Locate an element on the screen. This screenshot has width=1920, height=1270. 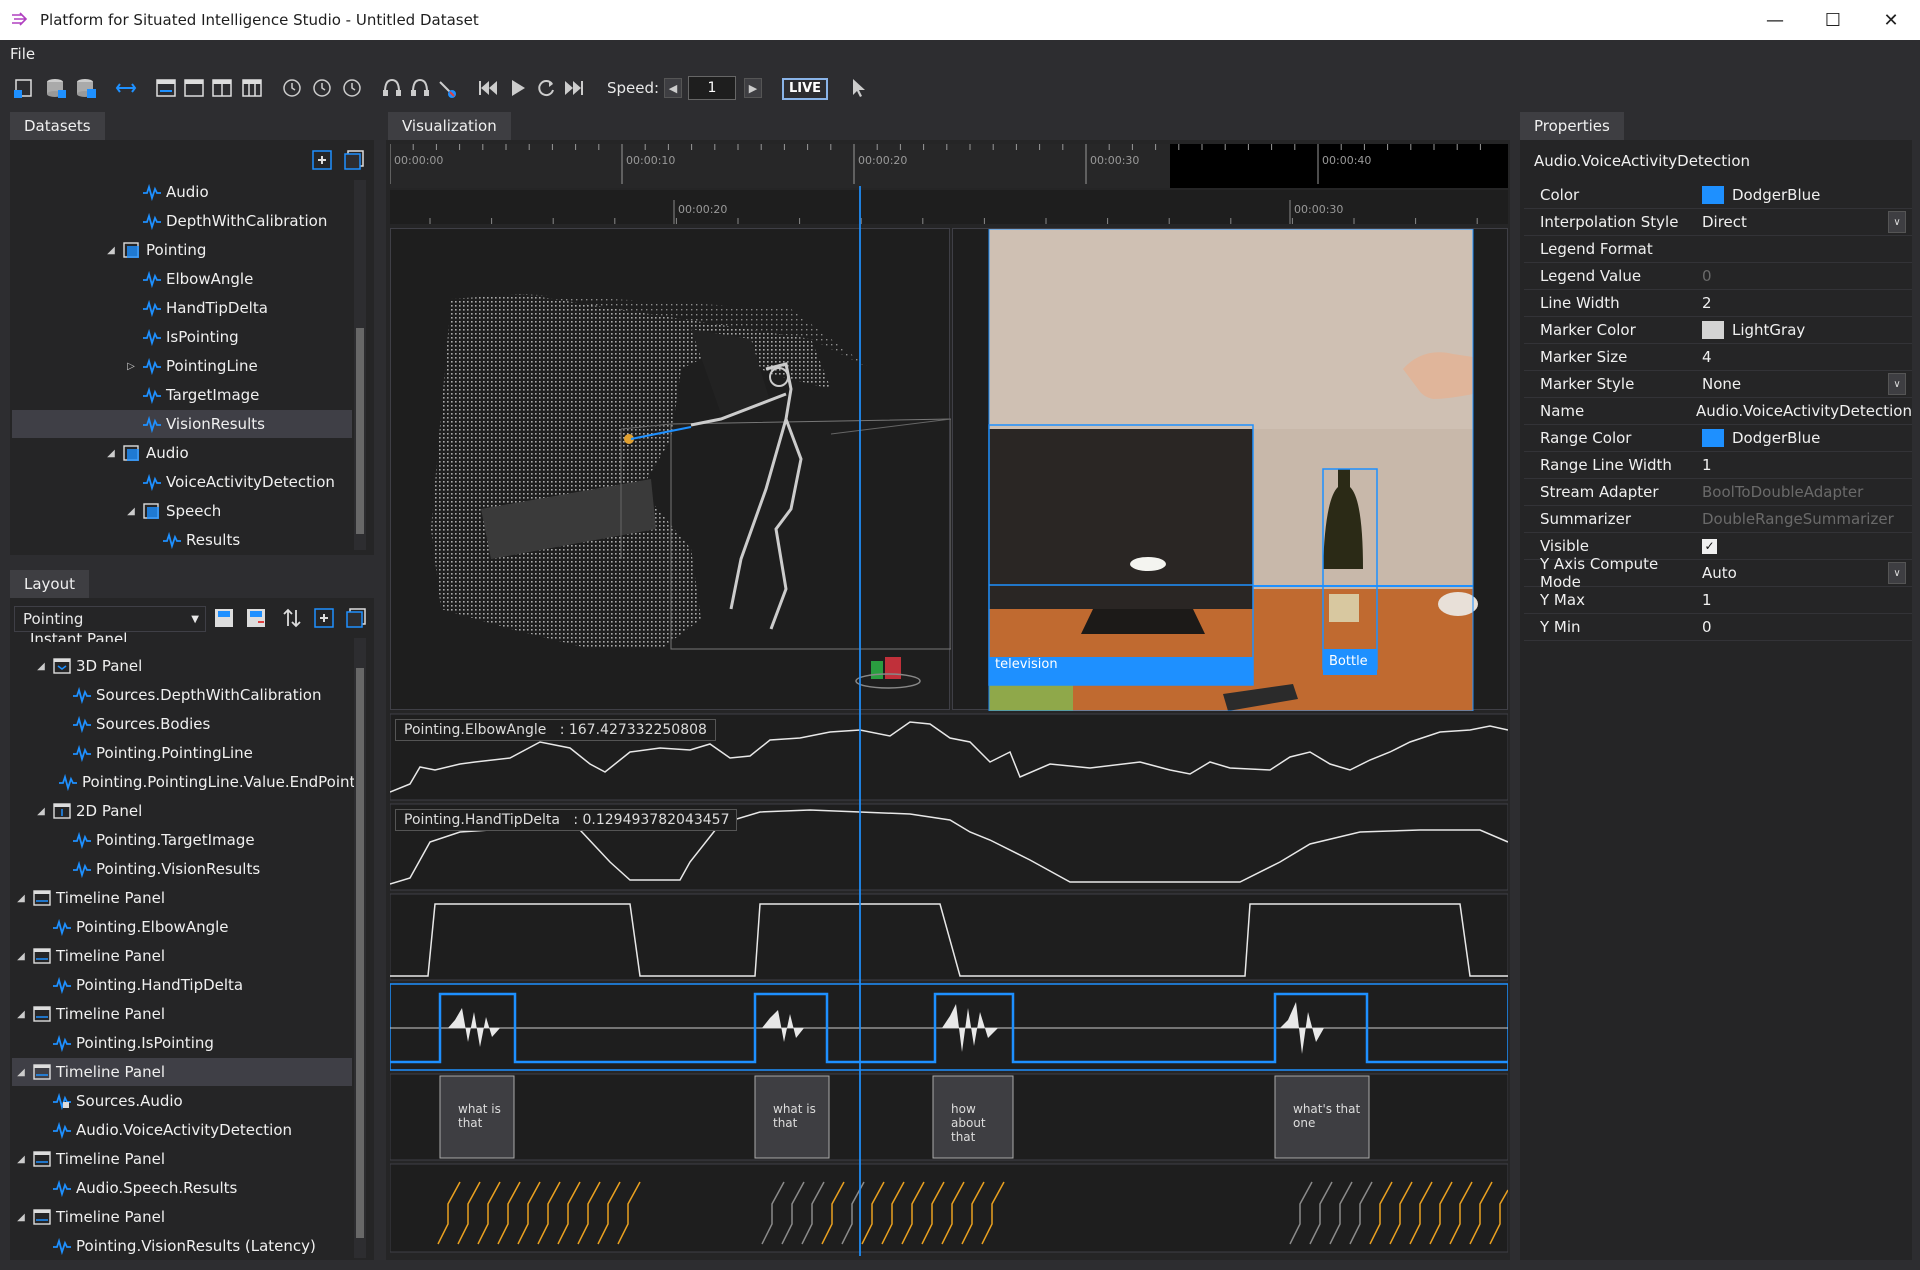
tree-item: DepthWithCalibration is located at coordinates (182, 221).